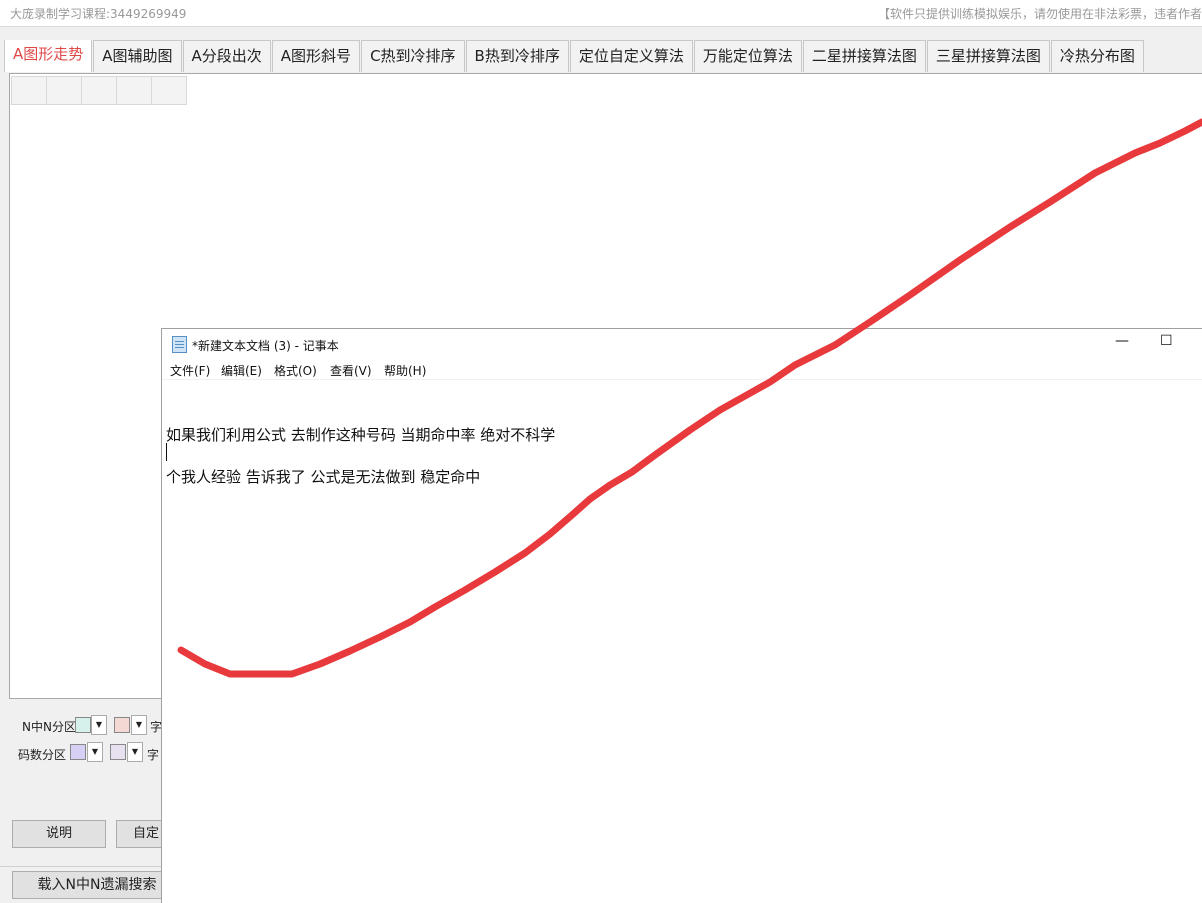 This screenshot has width=1202, height=903. I want to click on menu-view: 查看(V), so click(351, 370).